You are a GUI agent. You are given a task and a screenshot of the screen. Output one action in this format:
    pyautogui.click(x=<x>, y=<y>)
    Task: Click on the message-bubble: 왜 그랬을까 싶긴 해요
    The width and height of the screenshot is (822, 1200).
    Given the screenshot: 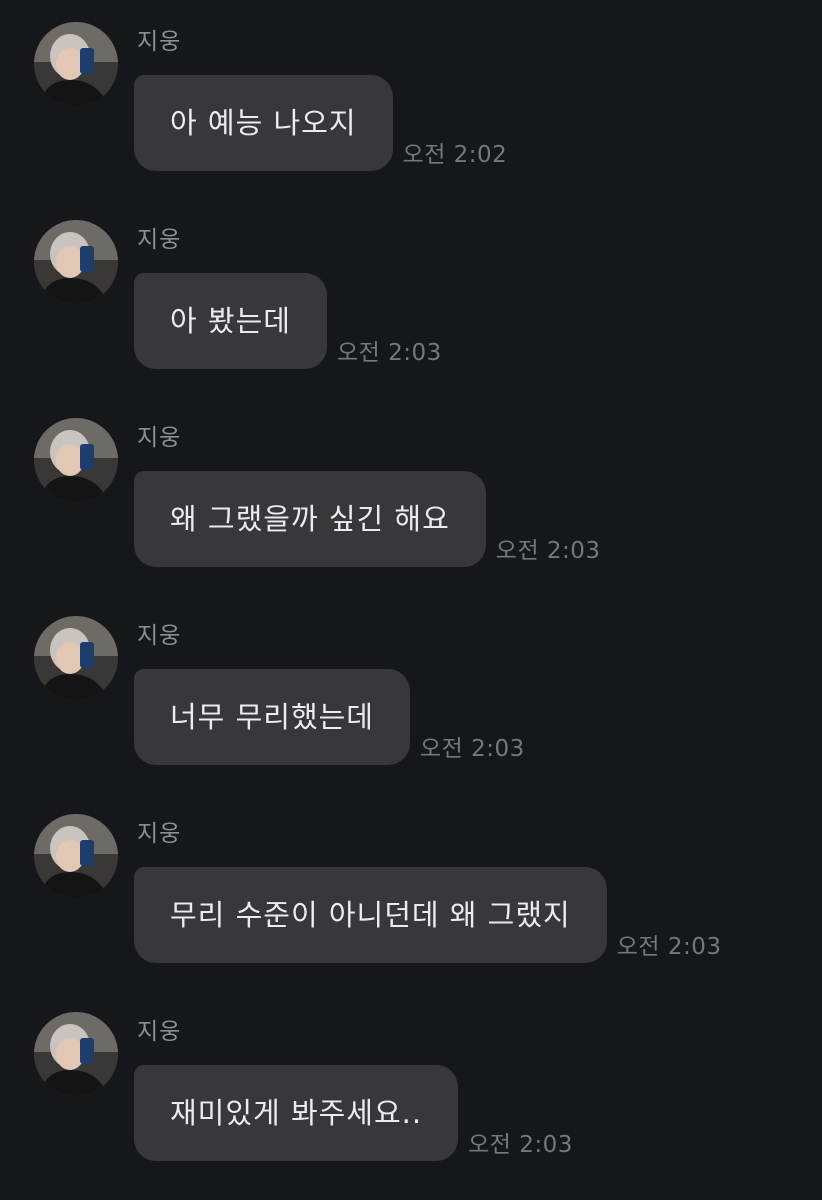 What is the action you would take?
    pyautogui.click(x=310, y=519)
    